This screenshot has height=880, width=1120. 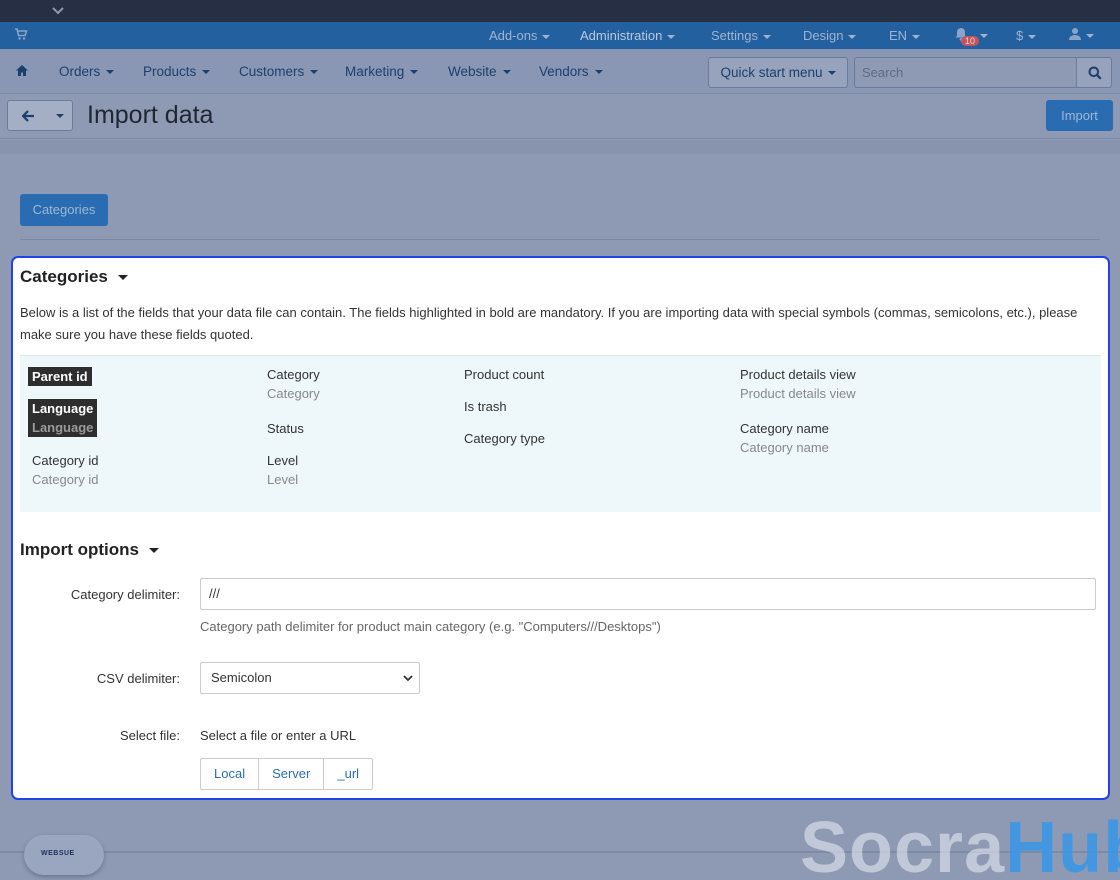 I want to click on csv-delimiter-value: Semicolon, so click(x=241, y=677).